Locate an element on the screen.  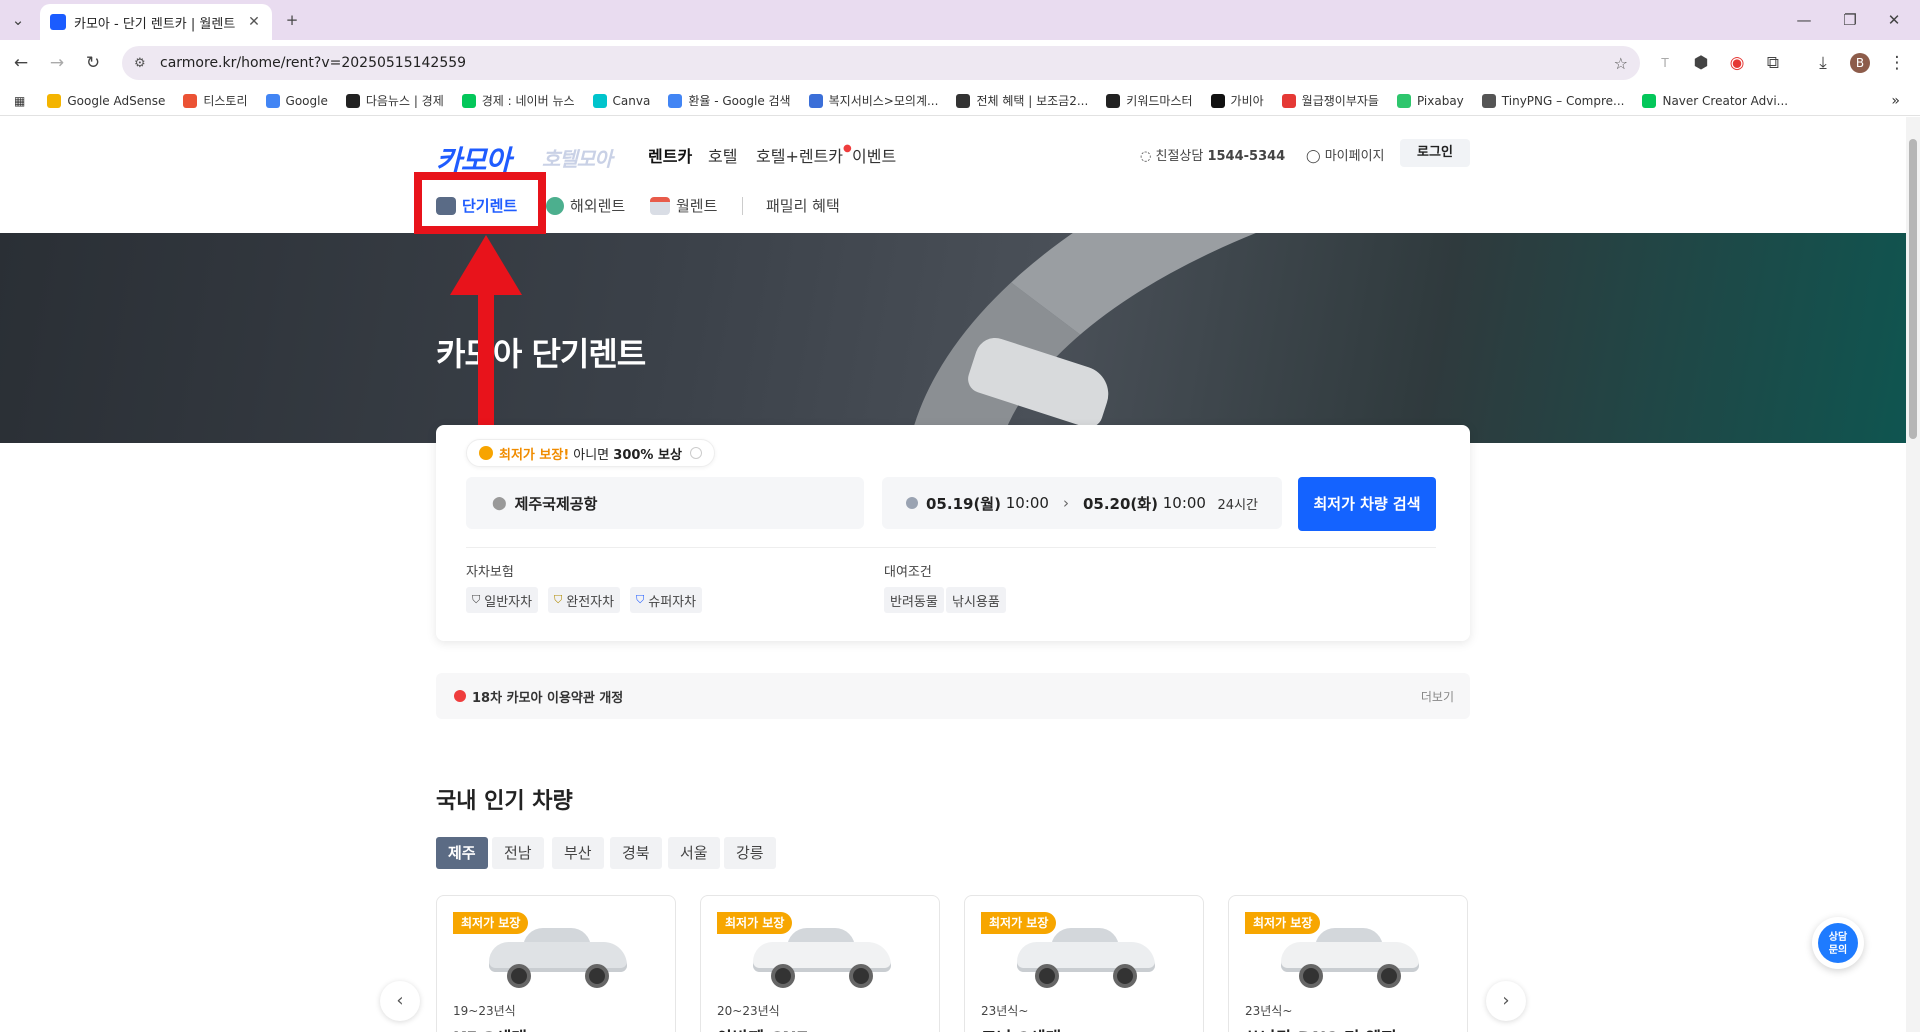
restore-icon: ❐ is located at coordinates (1850, 20).